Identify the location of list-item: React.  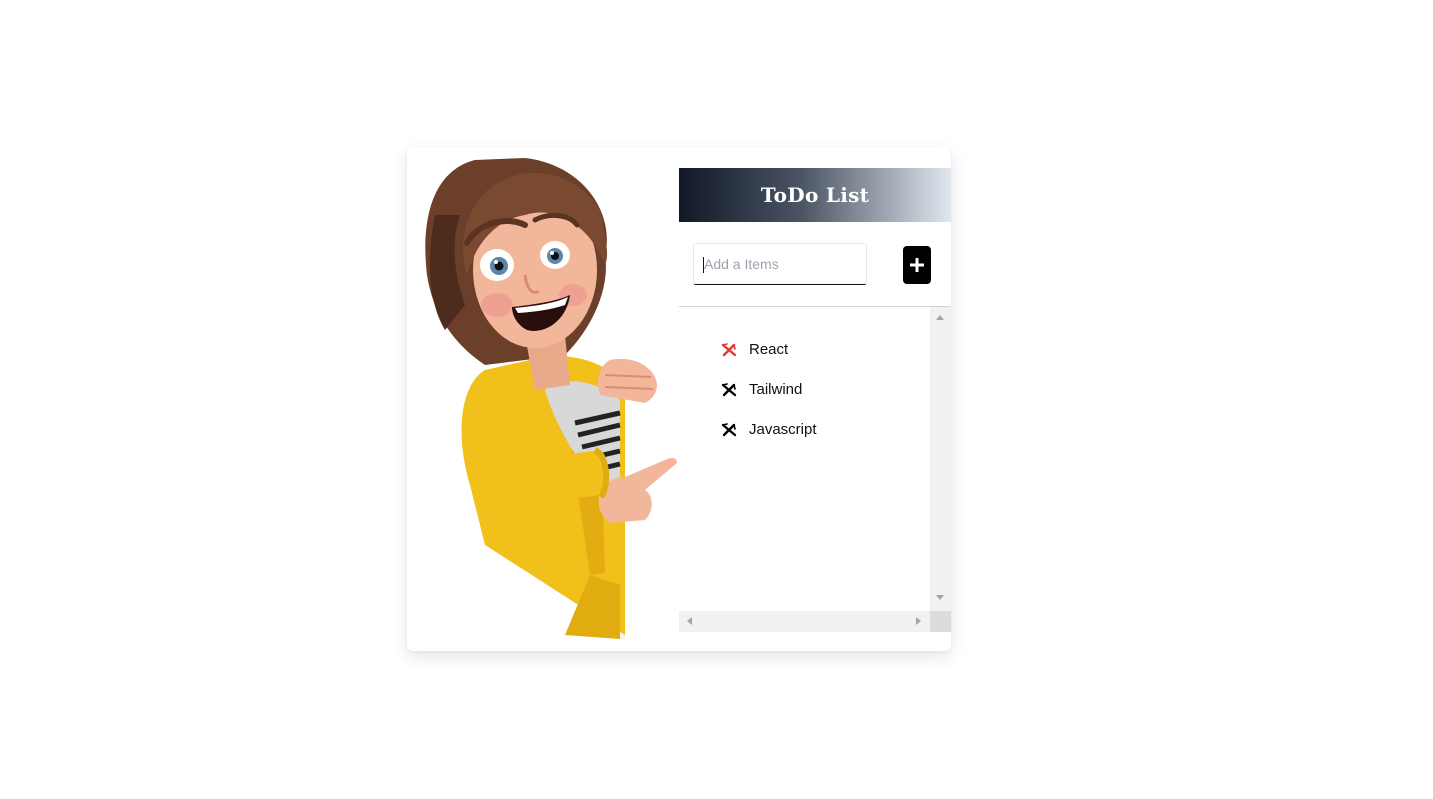
(769, 349).